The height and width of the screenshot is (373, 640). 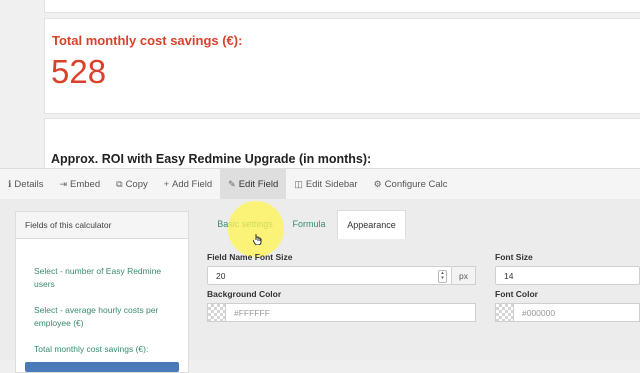 What do you see at coordinates (244, 294) in the screenshot?
I see `background-color-label: Background Color` at bounding box center [244, 294].